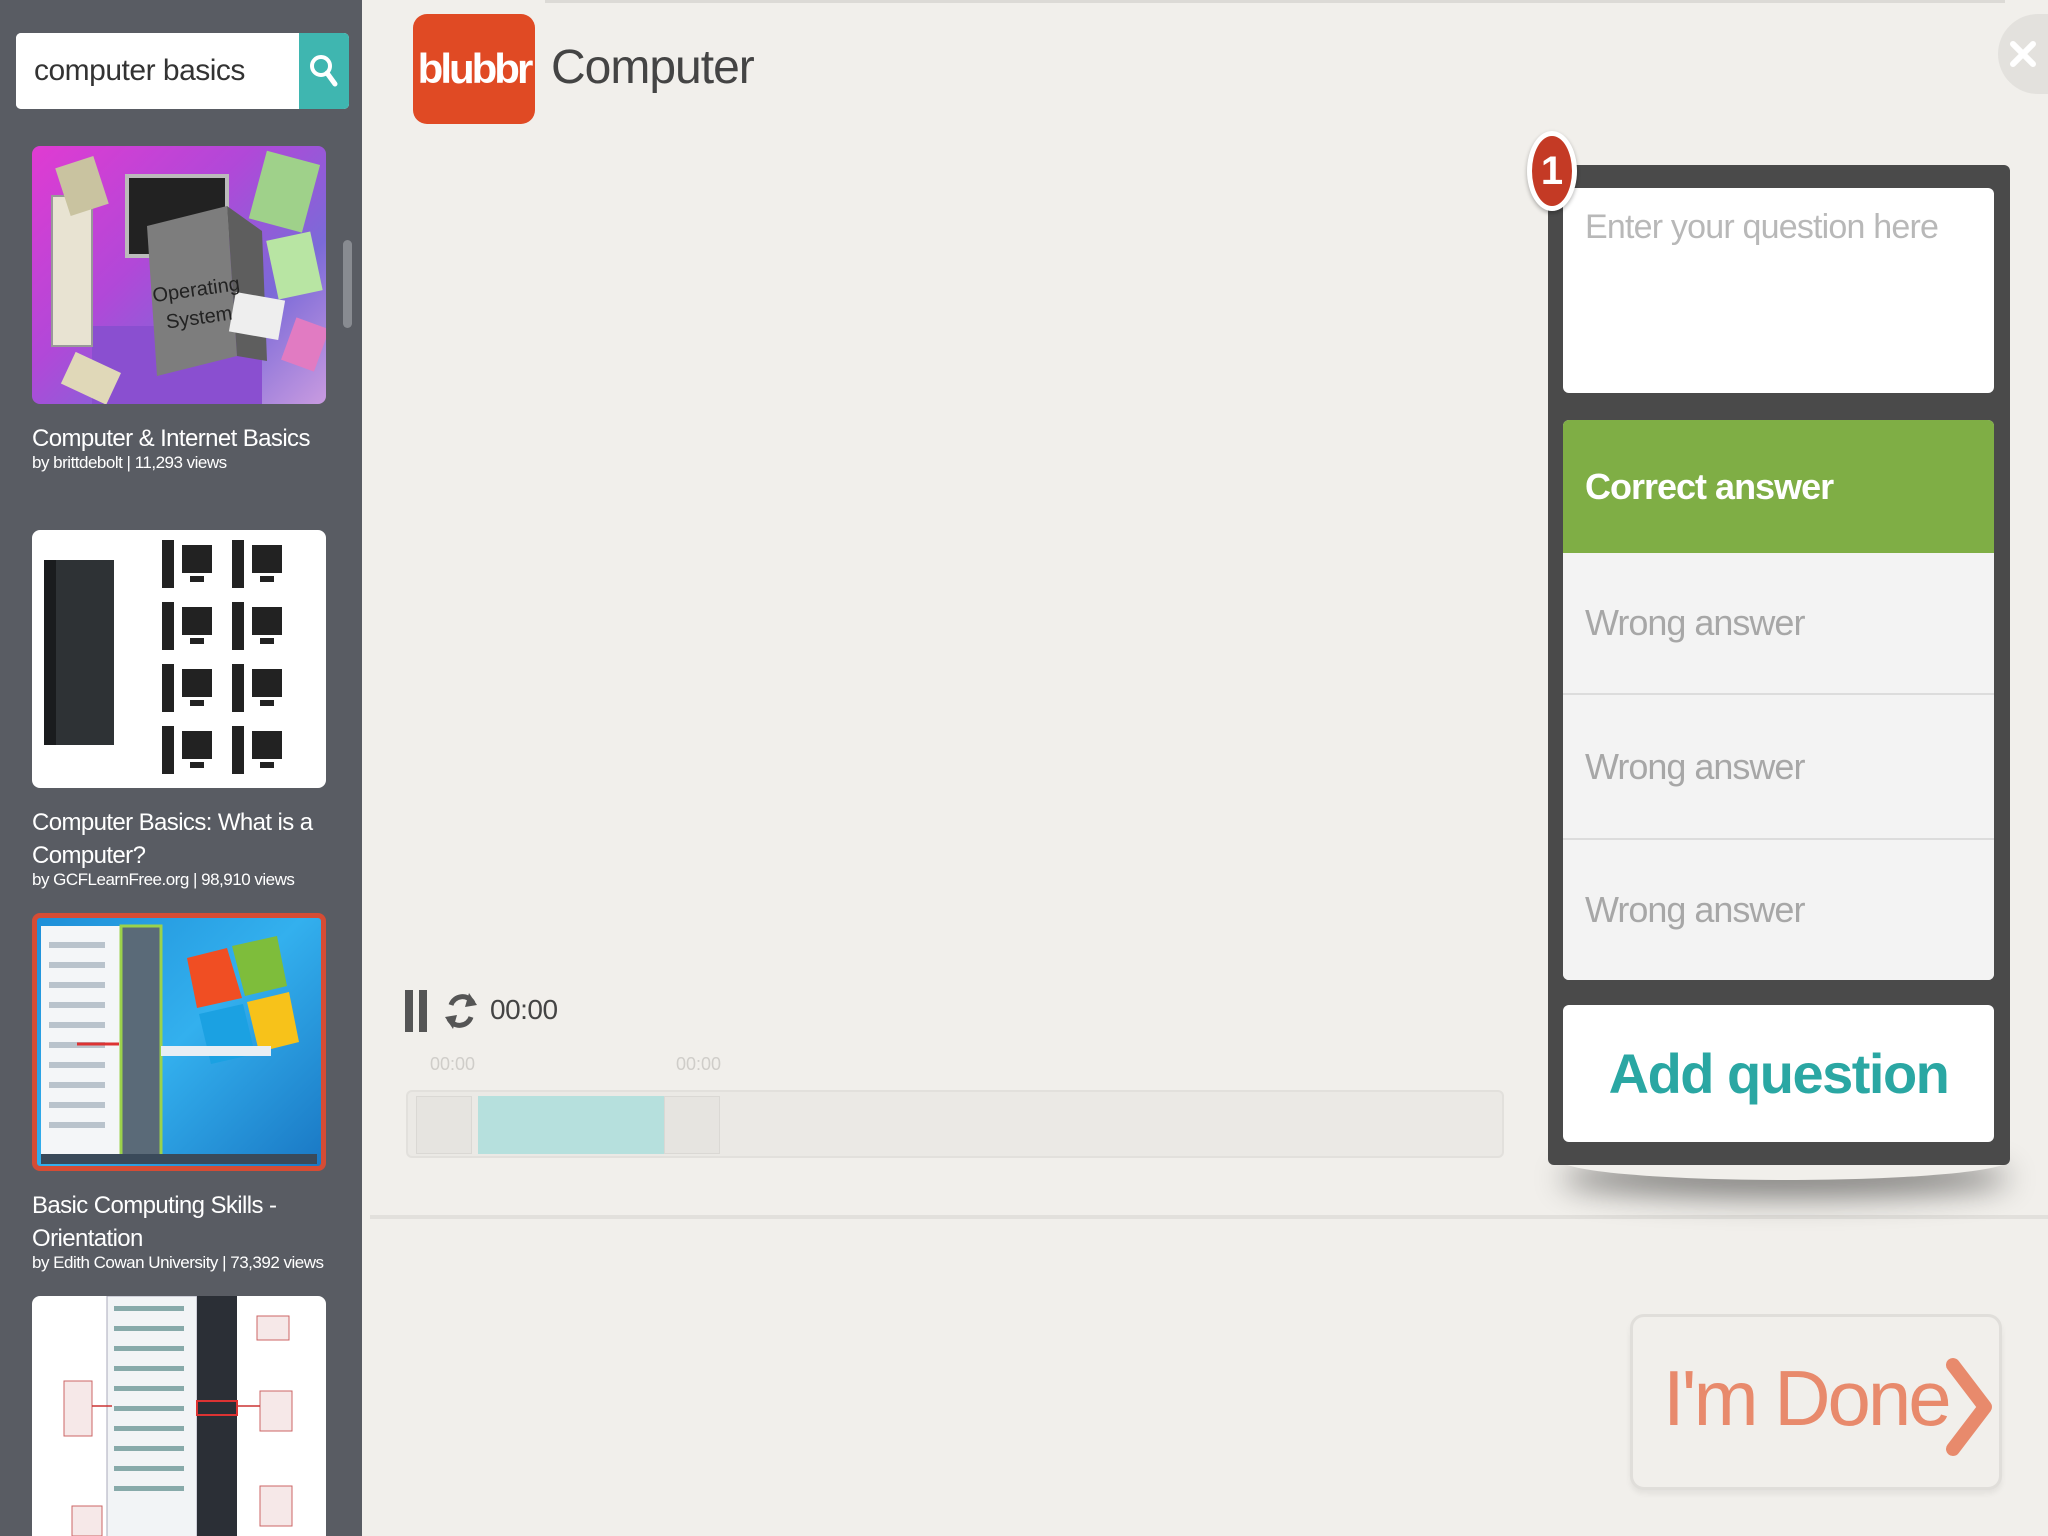 The width and height of the screenshot is (2048, 1536). I want to click on operating-system-illustration: Operating System, so click(188, 277).